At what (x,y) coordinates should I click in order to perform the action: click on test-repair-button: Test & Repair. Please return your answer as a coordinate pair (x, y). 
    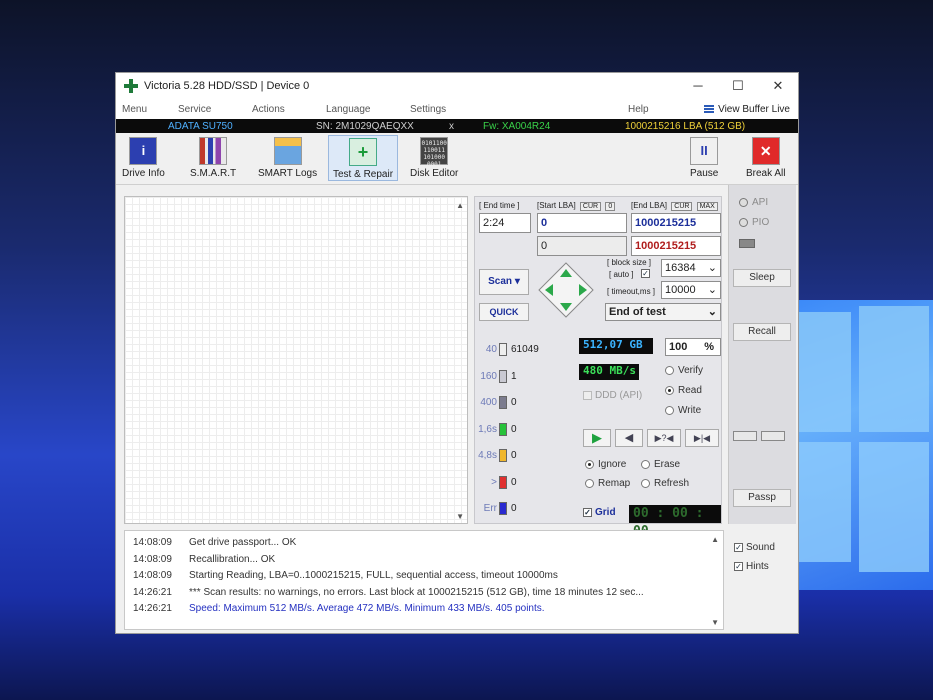
    Looking at the image, I should click on (363, 158).